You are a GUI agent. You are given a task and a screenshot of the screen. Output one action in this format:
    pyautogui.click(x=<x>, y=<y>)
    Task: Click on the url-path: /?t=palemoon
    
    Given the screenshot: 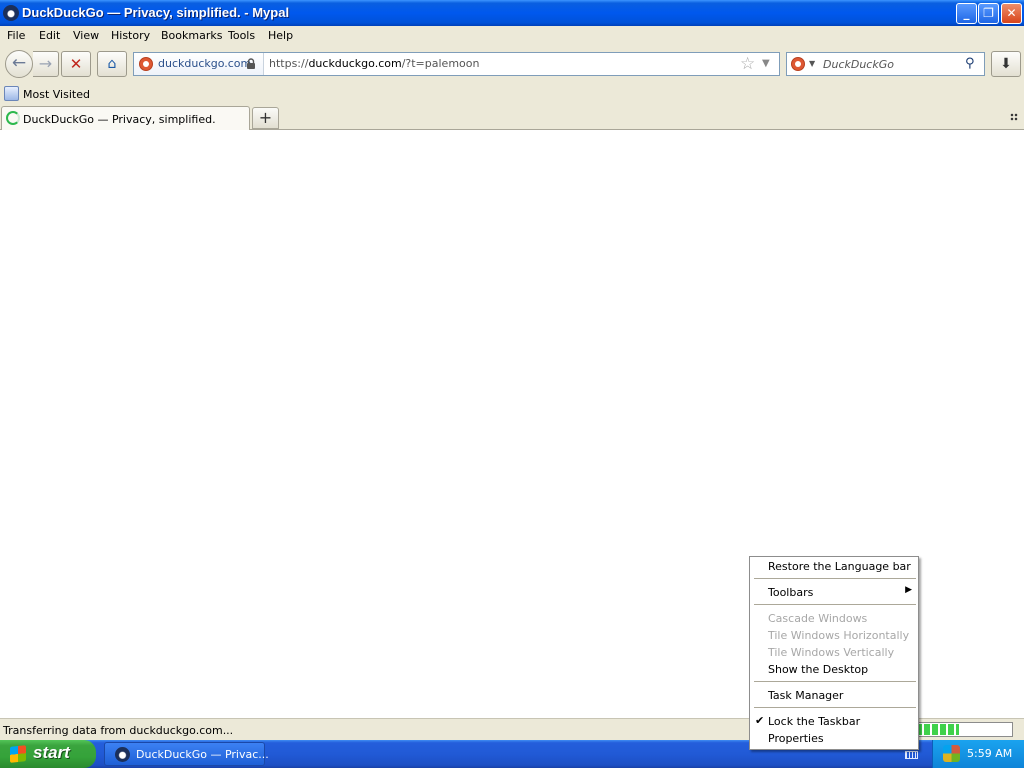 What is the action you would take?
    pyautogui.click(x=440, y=63)
    